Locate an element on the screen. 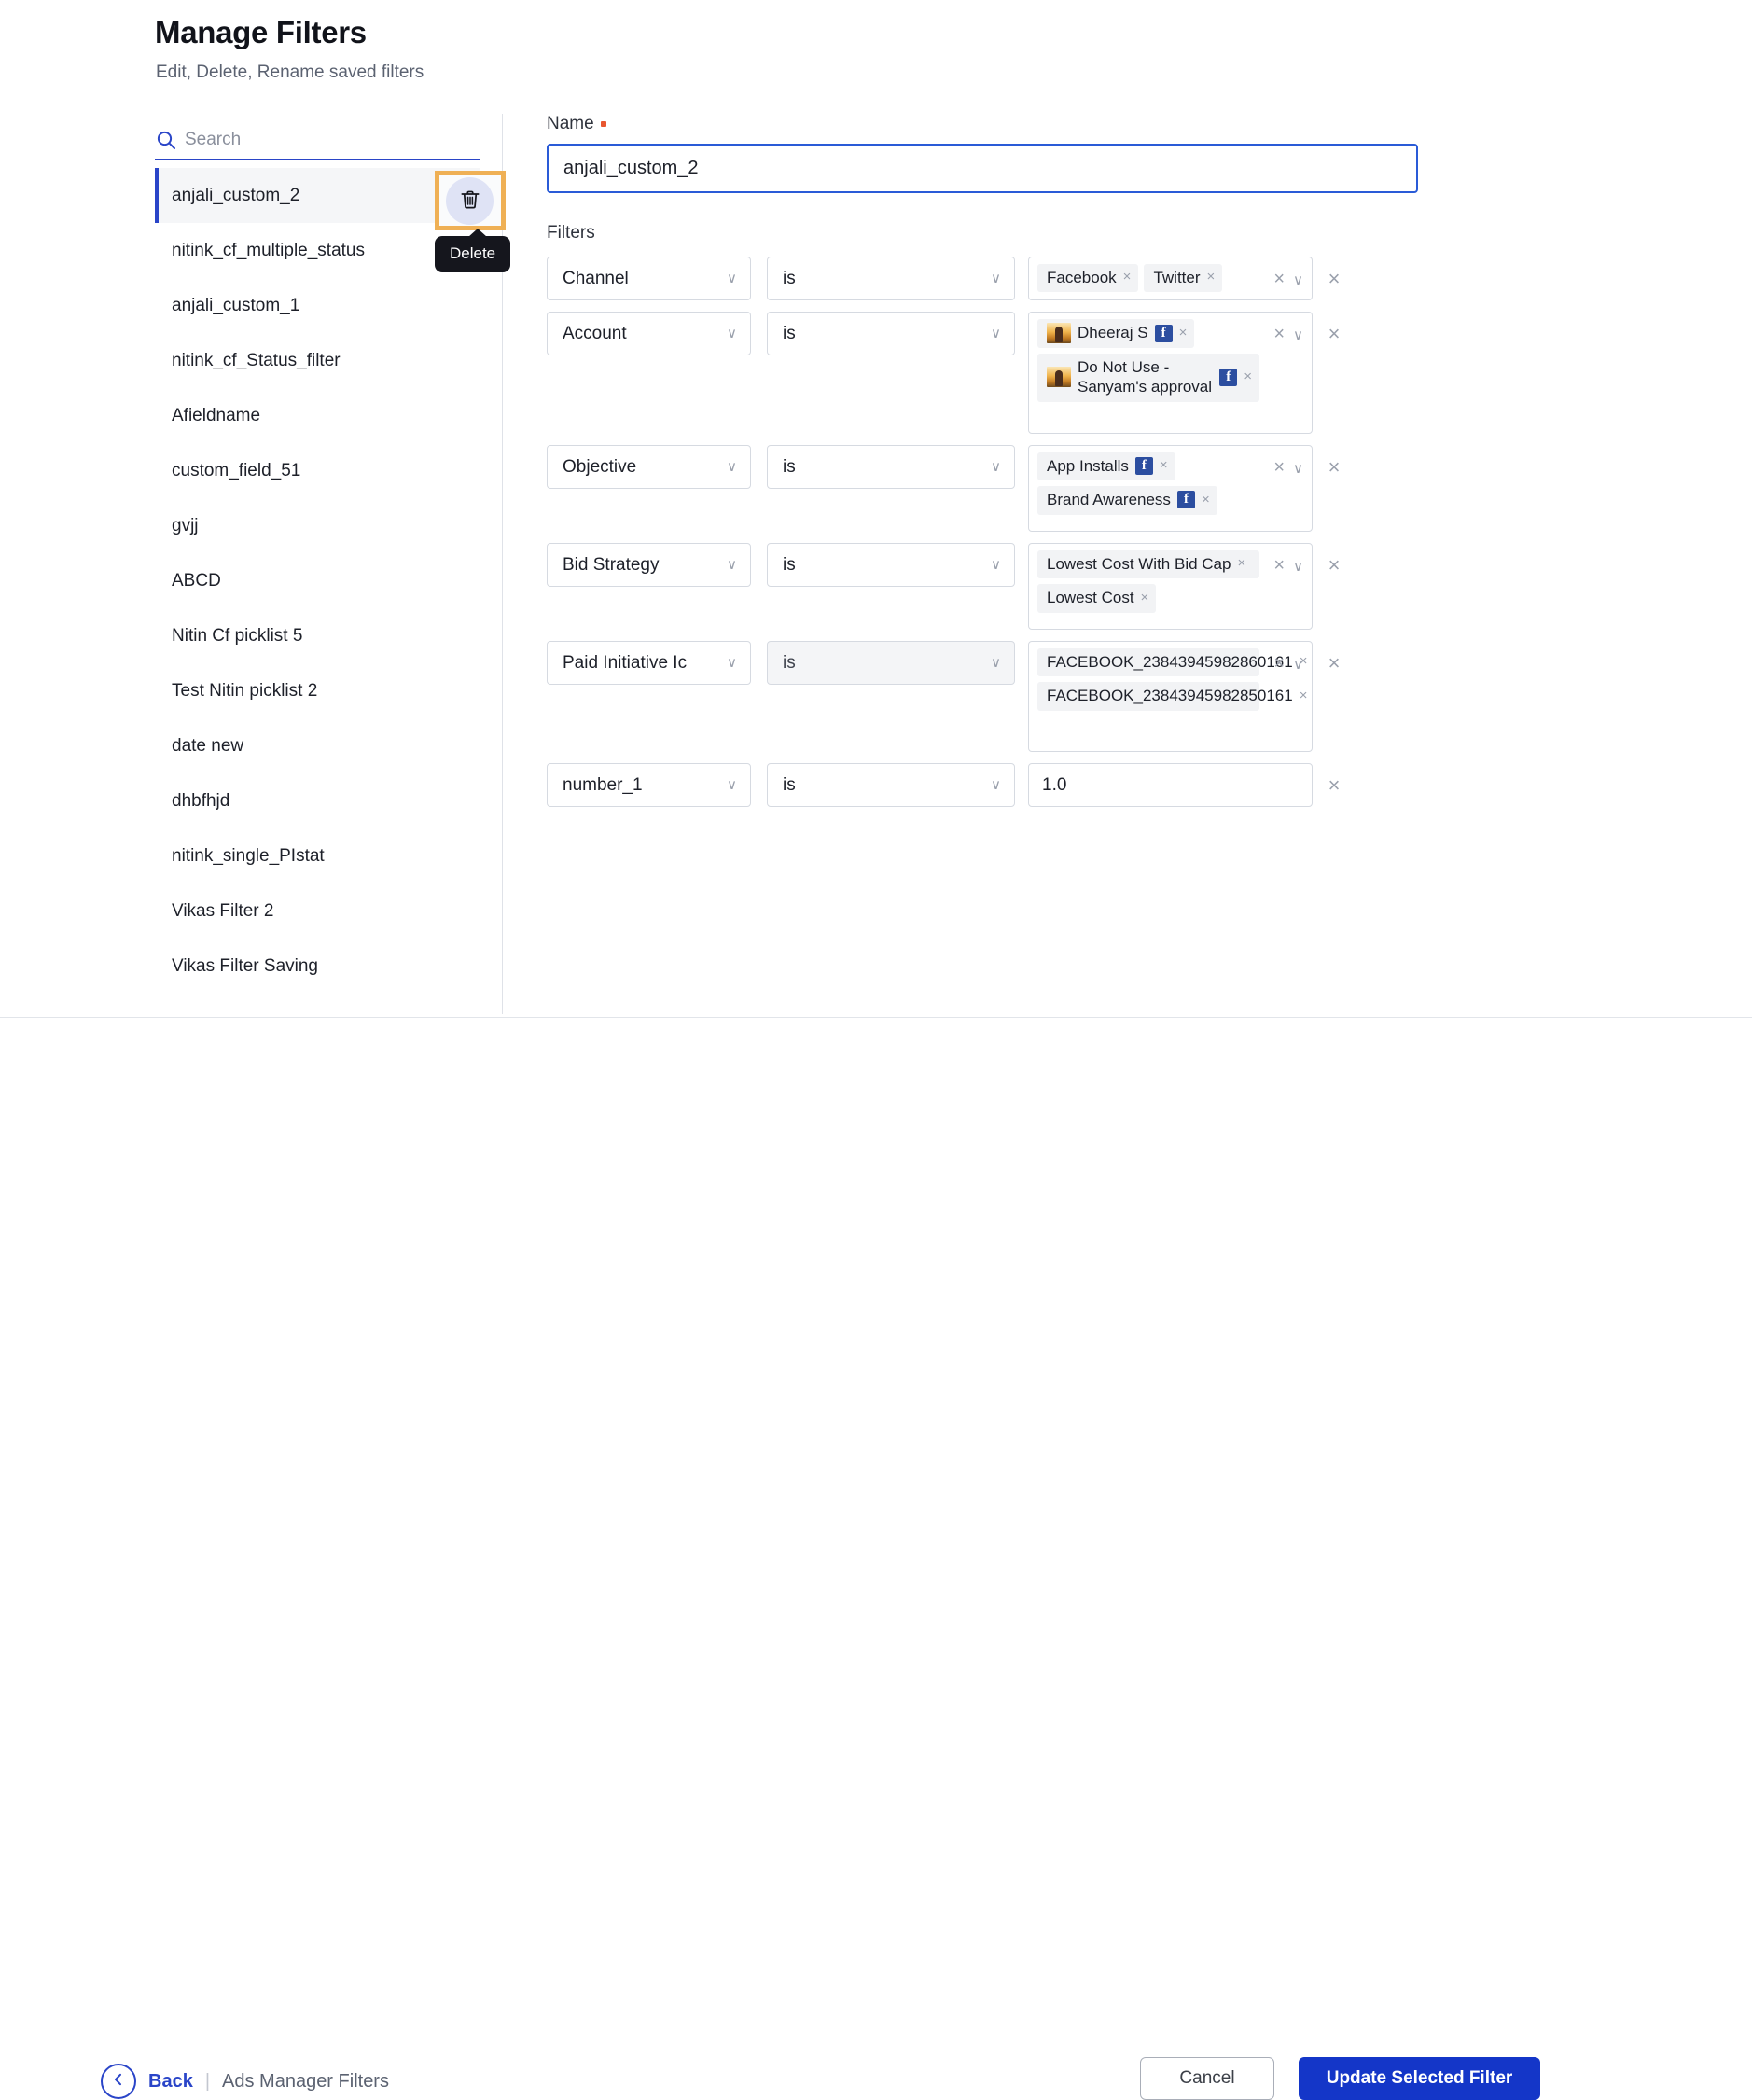  filter-operator-value: is is located at coordinates (789, 333).